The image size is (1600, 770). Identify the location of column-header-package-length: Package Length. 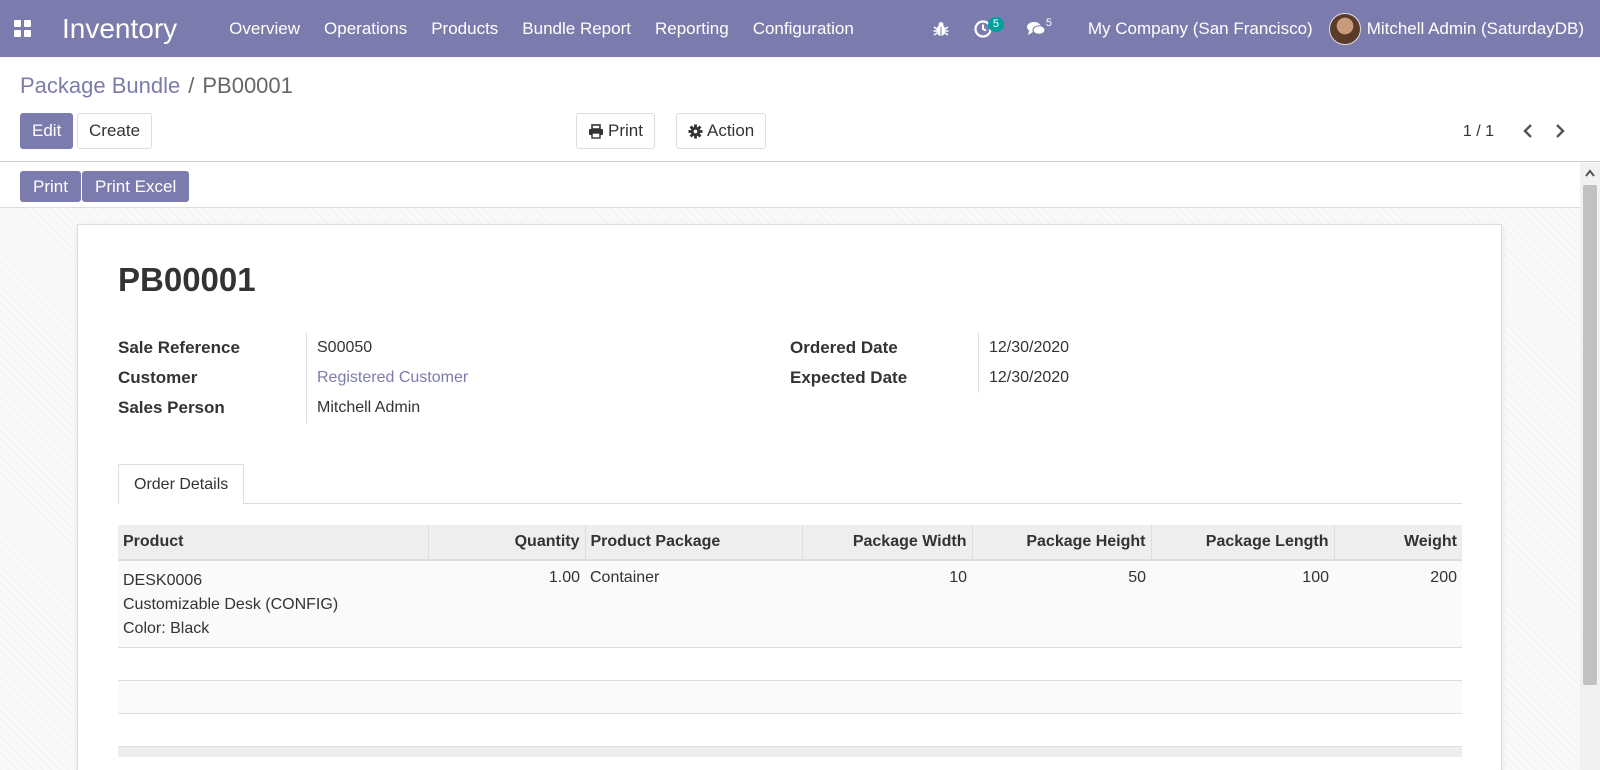
(1243, 543).